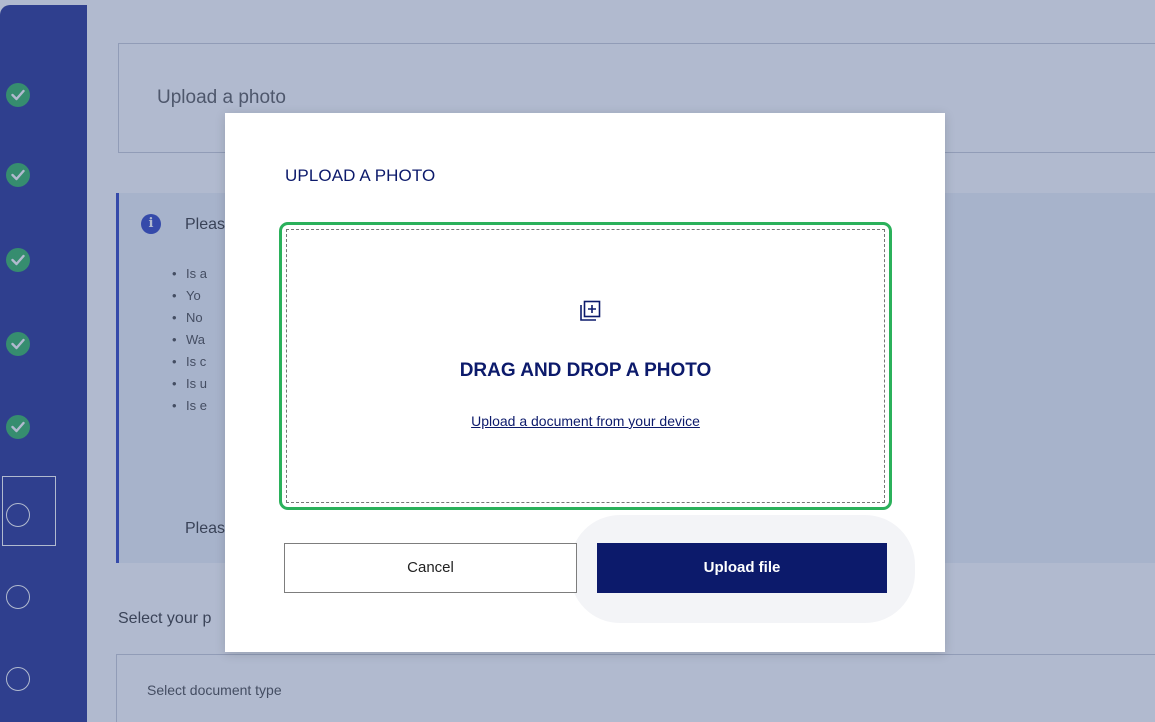 This screenshot has width=1155, height=722. Describe the element at coordinates (590, 310) in the screenshot. I see `add-photo-icon` at that location.